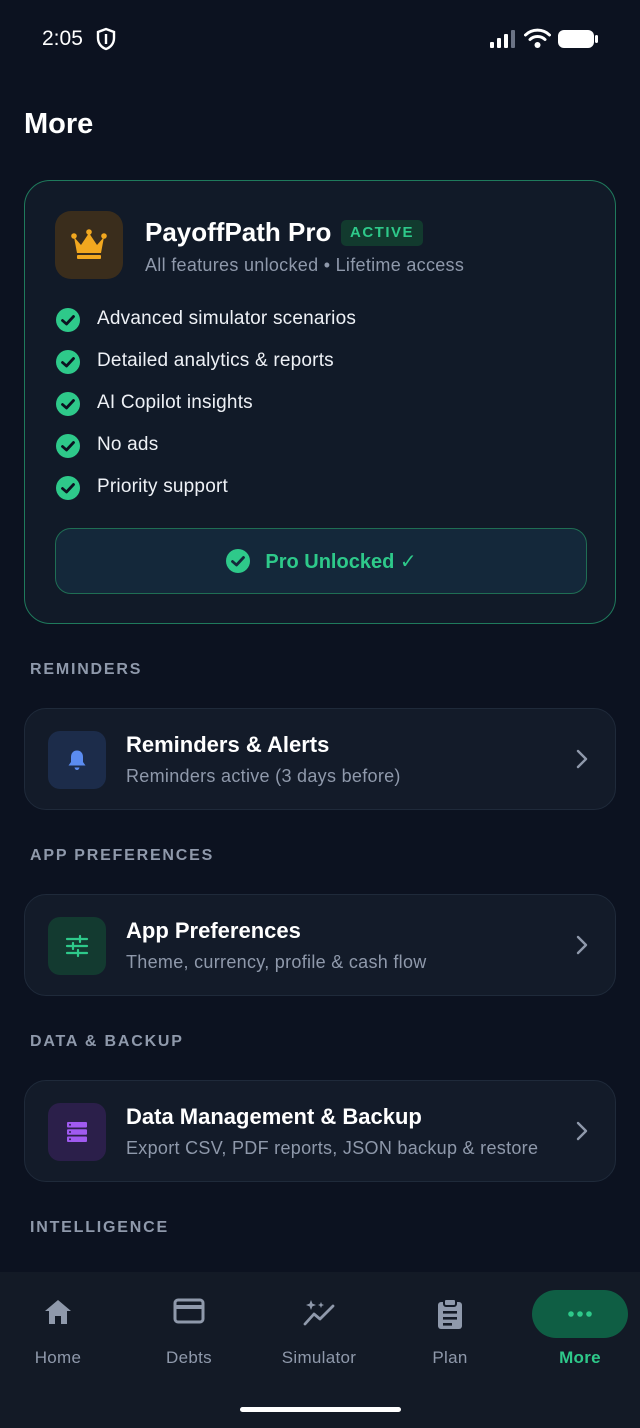 The height and width of the screenshot is (1428, 640). What do you see at coordinates (189, 1311) in the screenshot?
I see `card-icon` at bounding box center [189, 1311].